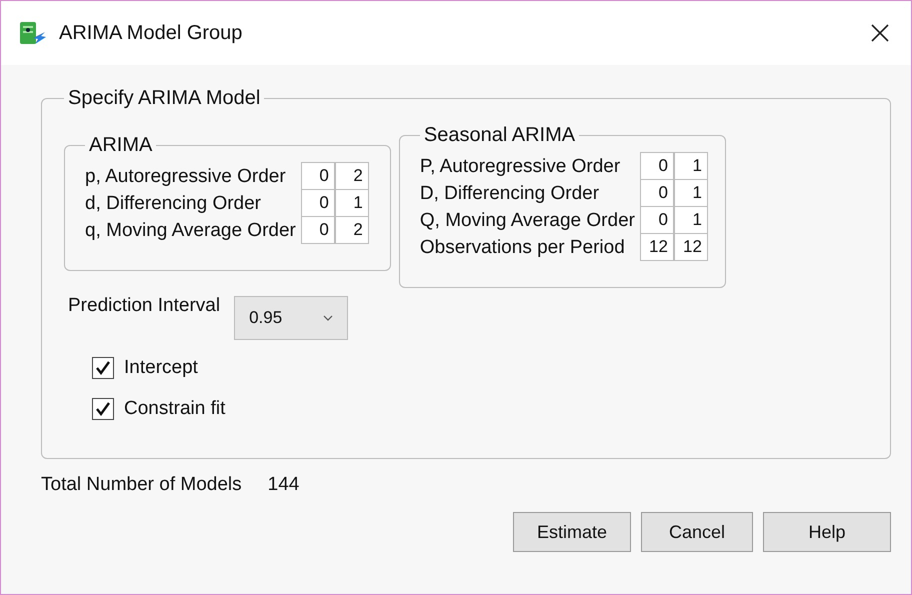  What do you see at coordinates (142, 485) in the screenshot?
I see `total-models-label: Total Number of Models` at bounding box center [142, 485].